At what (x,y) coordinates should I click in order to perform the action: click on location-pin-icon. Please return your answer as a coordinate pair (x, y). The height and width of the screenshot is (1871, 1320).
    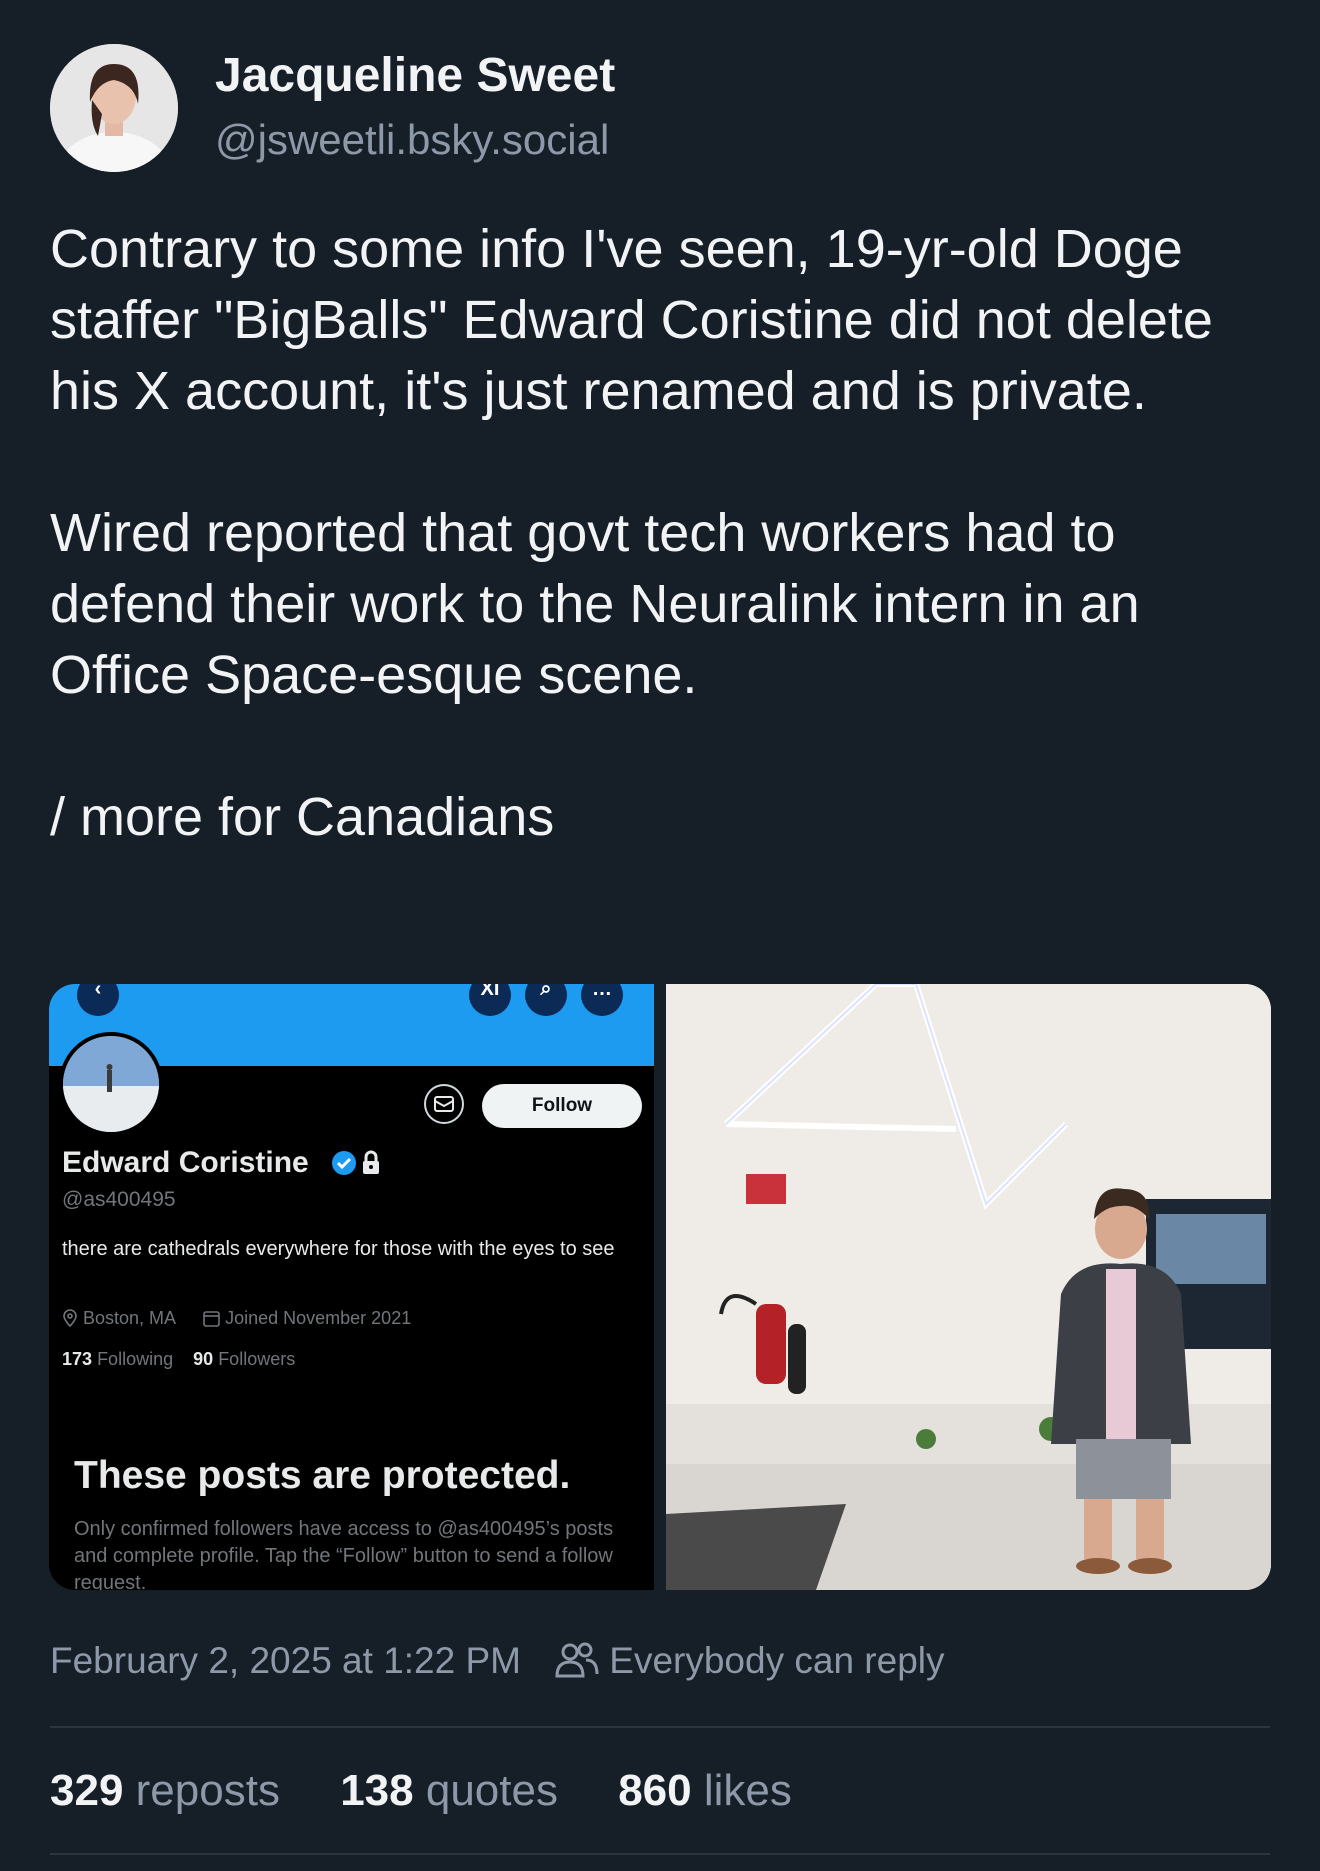
    Looking at the image, I should click on (70, 1320).